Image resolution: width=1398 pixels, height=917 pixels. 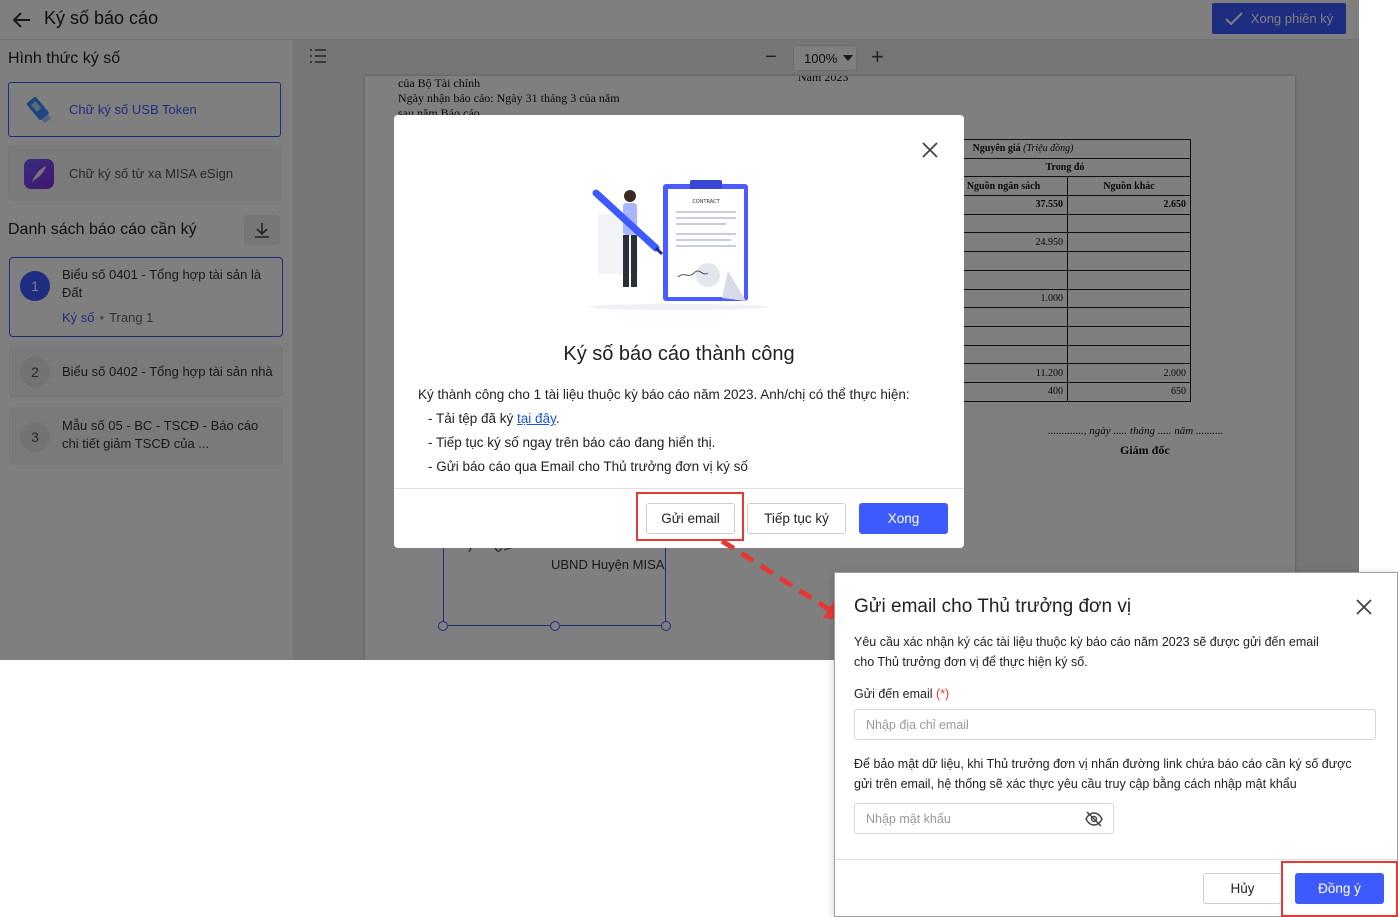 I want to click on email-label: Gửi đến email (*), so click(x=901, y=694).